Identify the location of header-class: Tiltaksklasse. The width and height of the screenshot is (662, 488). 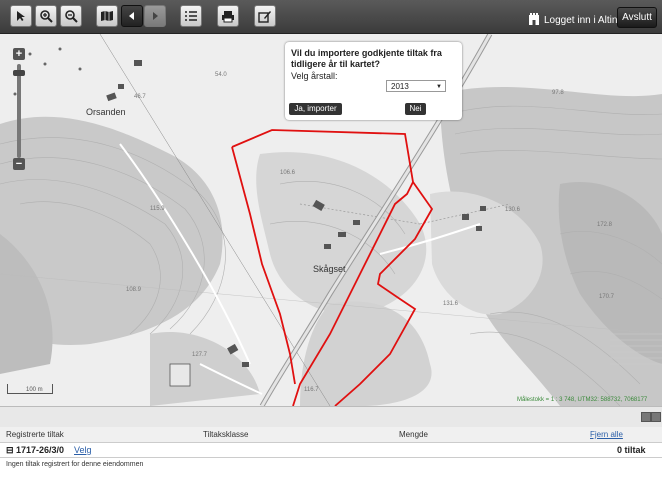
(226, 434).